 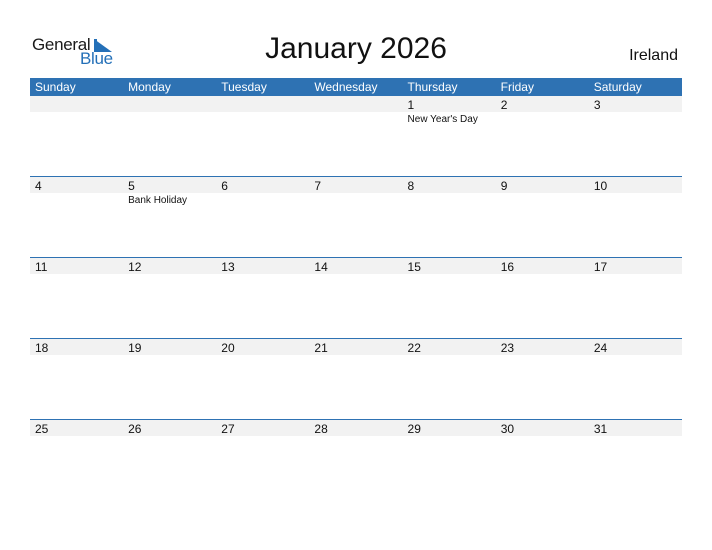 I want to click on weekday-monday: Monday, so click(x=149, y=87).